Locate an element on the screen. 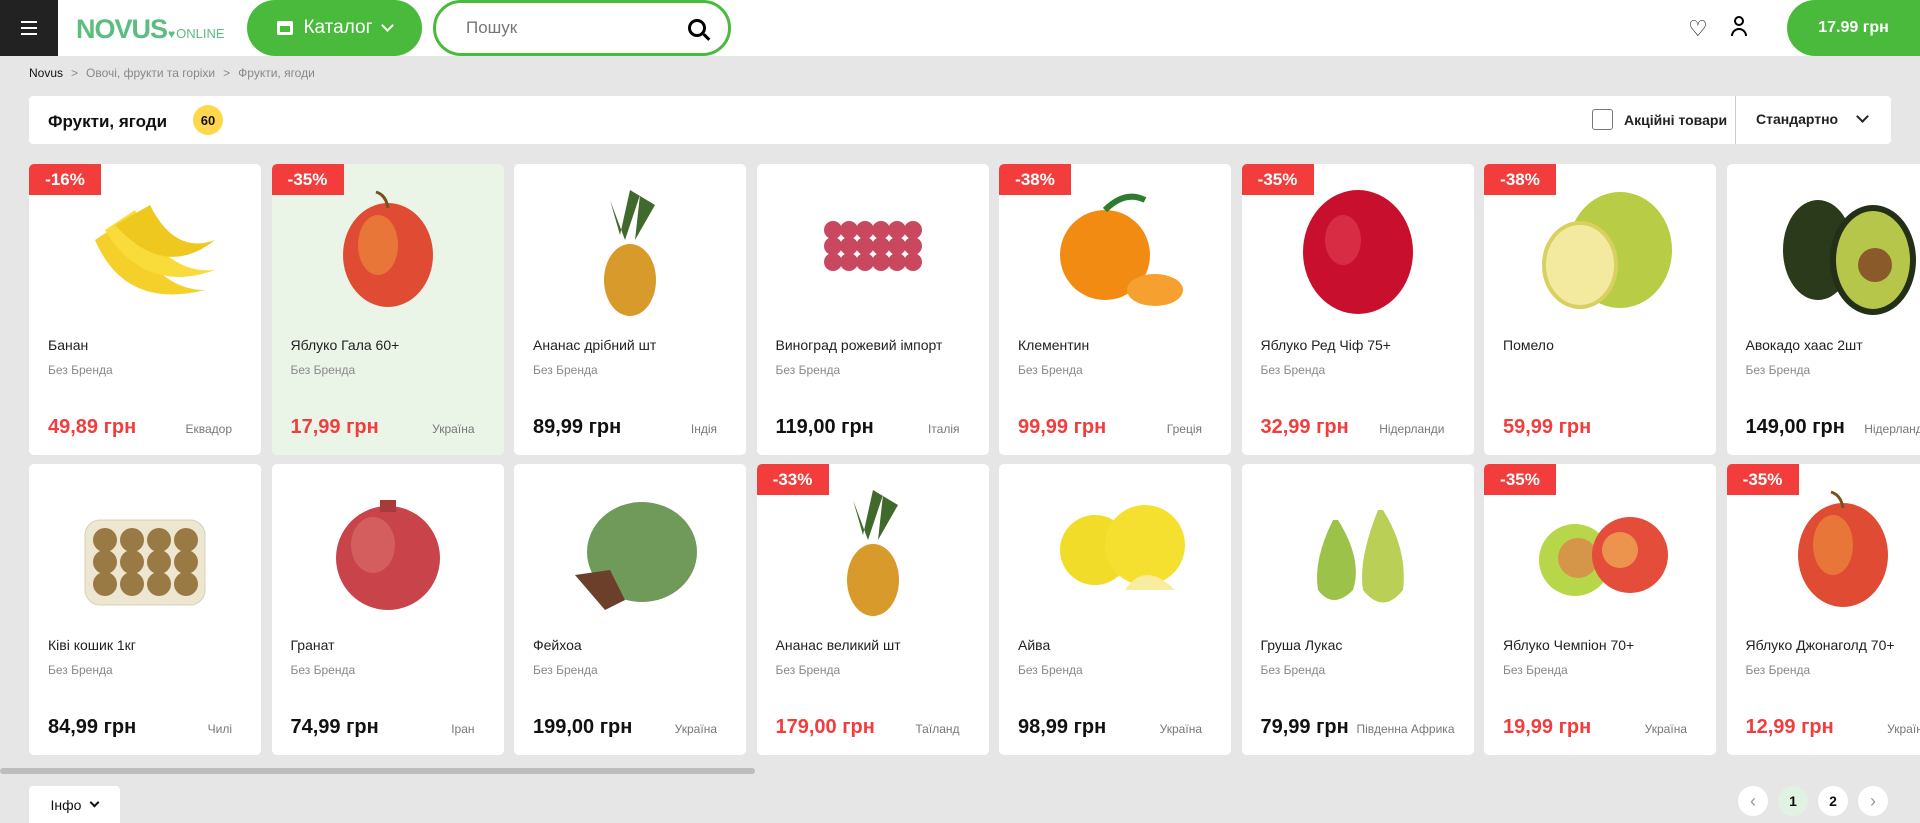  promo-filter: Акційні товари is located at coordinates (1659, 119).